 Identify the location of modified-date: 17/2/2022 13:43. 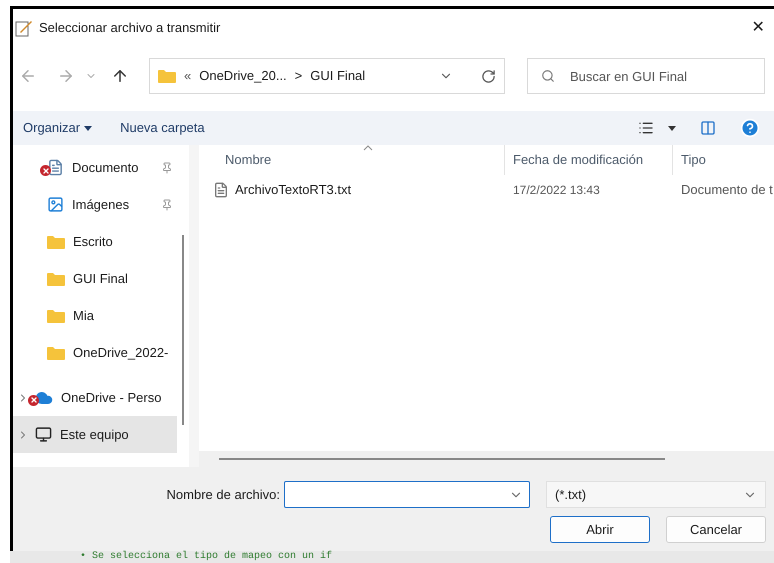
(556, 190).